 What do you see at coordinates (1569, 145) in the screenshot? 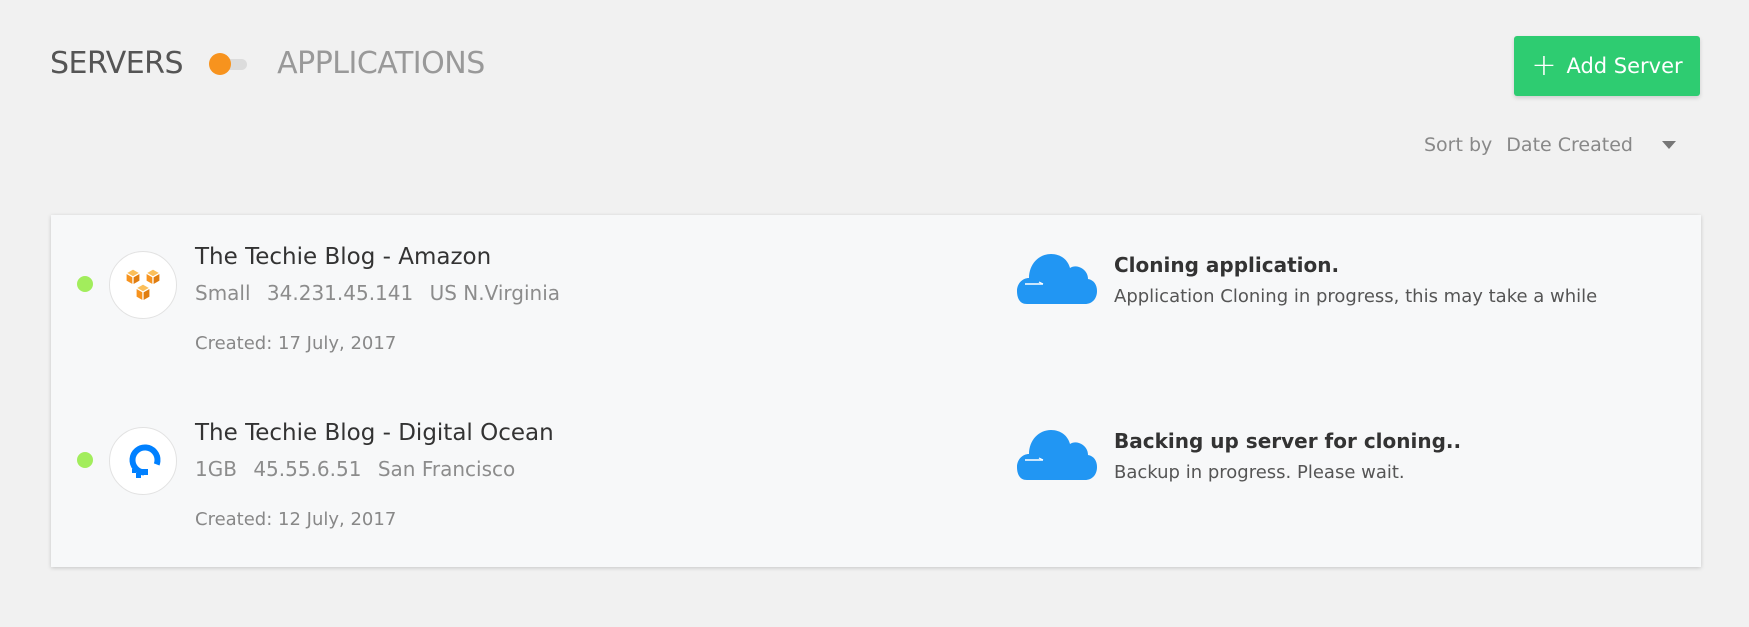
I see `sort-selected-value: Date Created` at bounding box center [1569, 145].